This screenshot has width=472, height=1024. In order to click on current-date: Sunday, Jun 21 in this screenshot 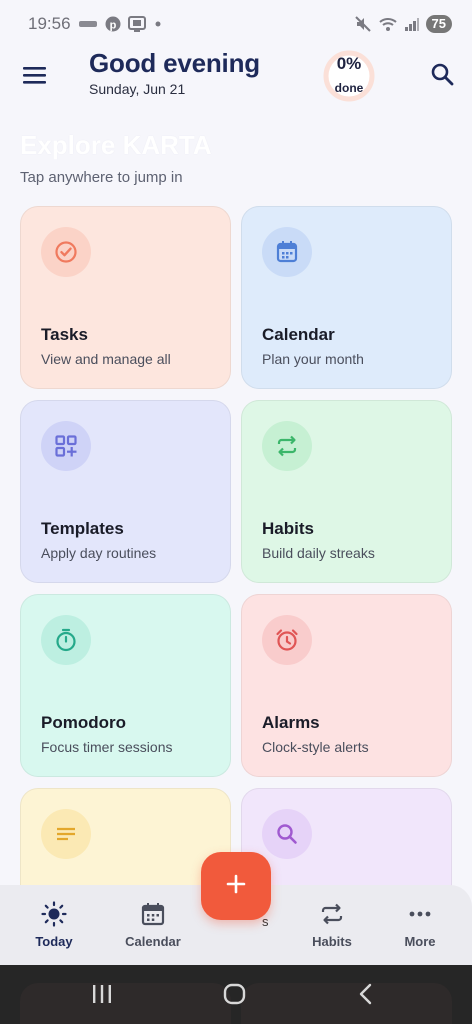, I will do `click(137, 89)`.